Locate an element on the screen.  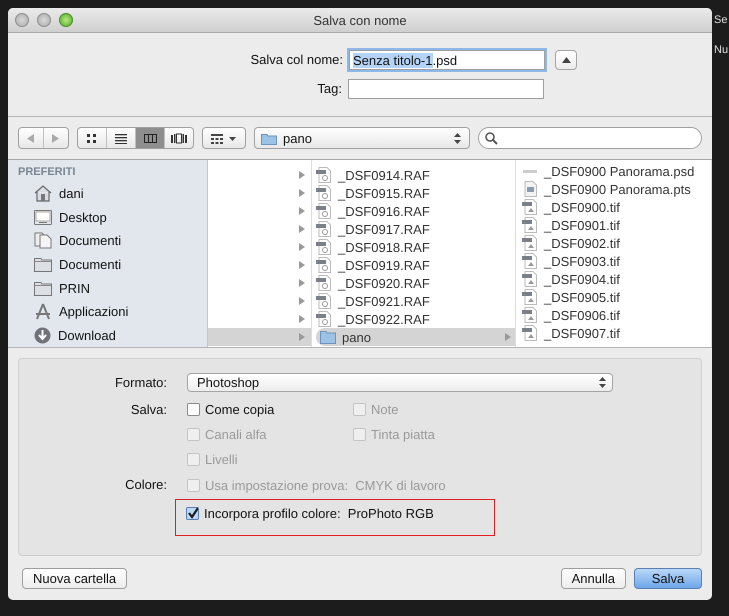
file-row: _DSF0921.RAF is located at coordinates (413, 301).